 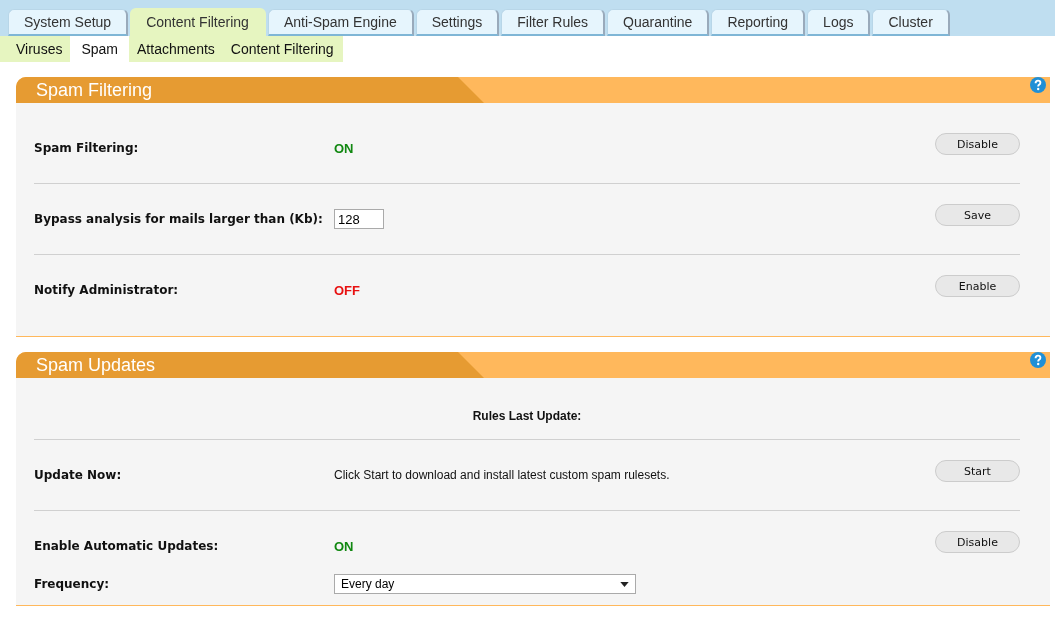 What do you see at coordinates (977, 286) in the screenshot?
I see `action-button: Enable` at bounding box center [977, 286].